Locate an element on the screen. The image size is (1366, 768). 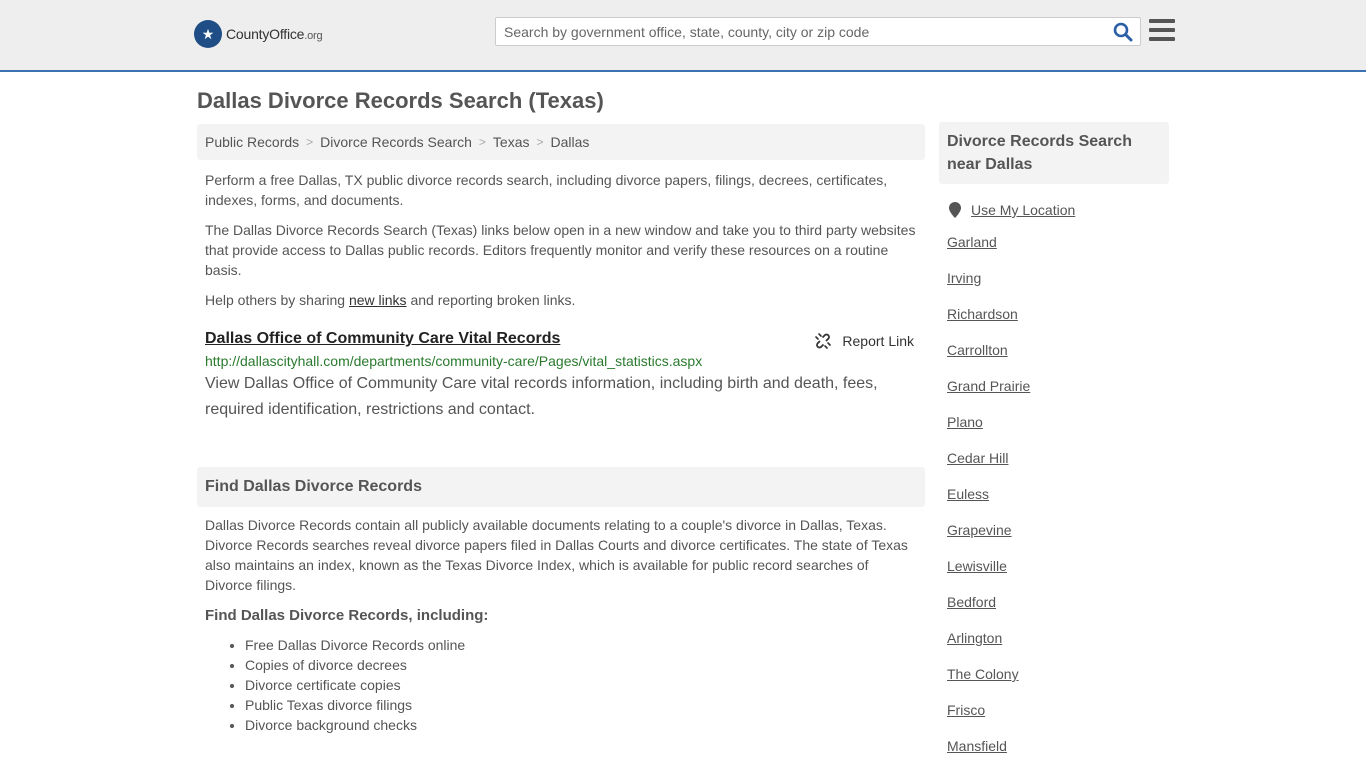
sidebar-item-lewisville: Lewisville is located at coordinates (1058, 568).